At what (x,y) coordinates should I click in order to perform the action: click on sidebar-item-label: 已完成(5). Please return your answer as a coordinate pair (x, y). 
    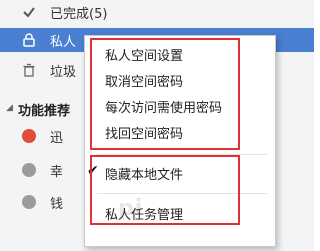
    Looking at the image, I should click on (79, 14).